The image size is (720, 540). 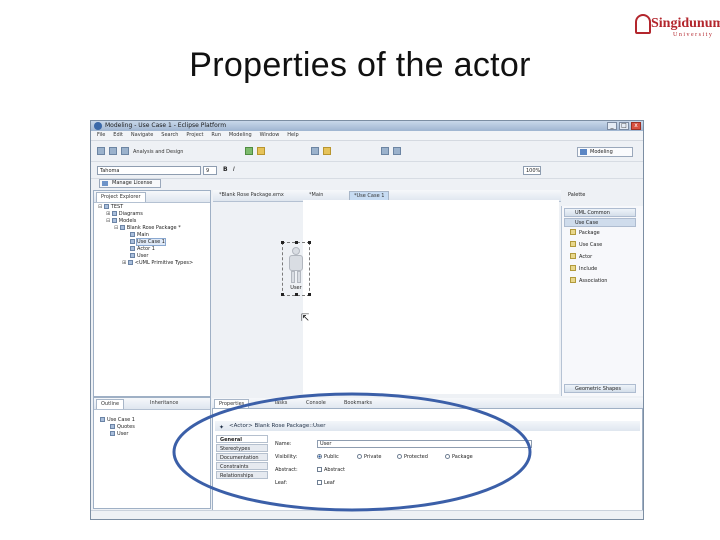 I want to click on tree-item-label: TEST, so click(x=117, y=207).